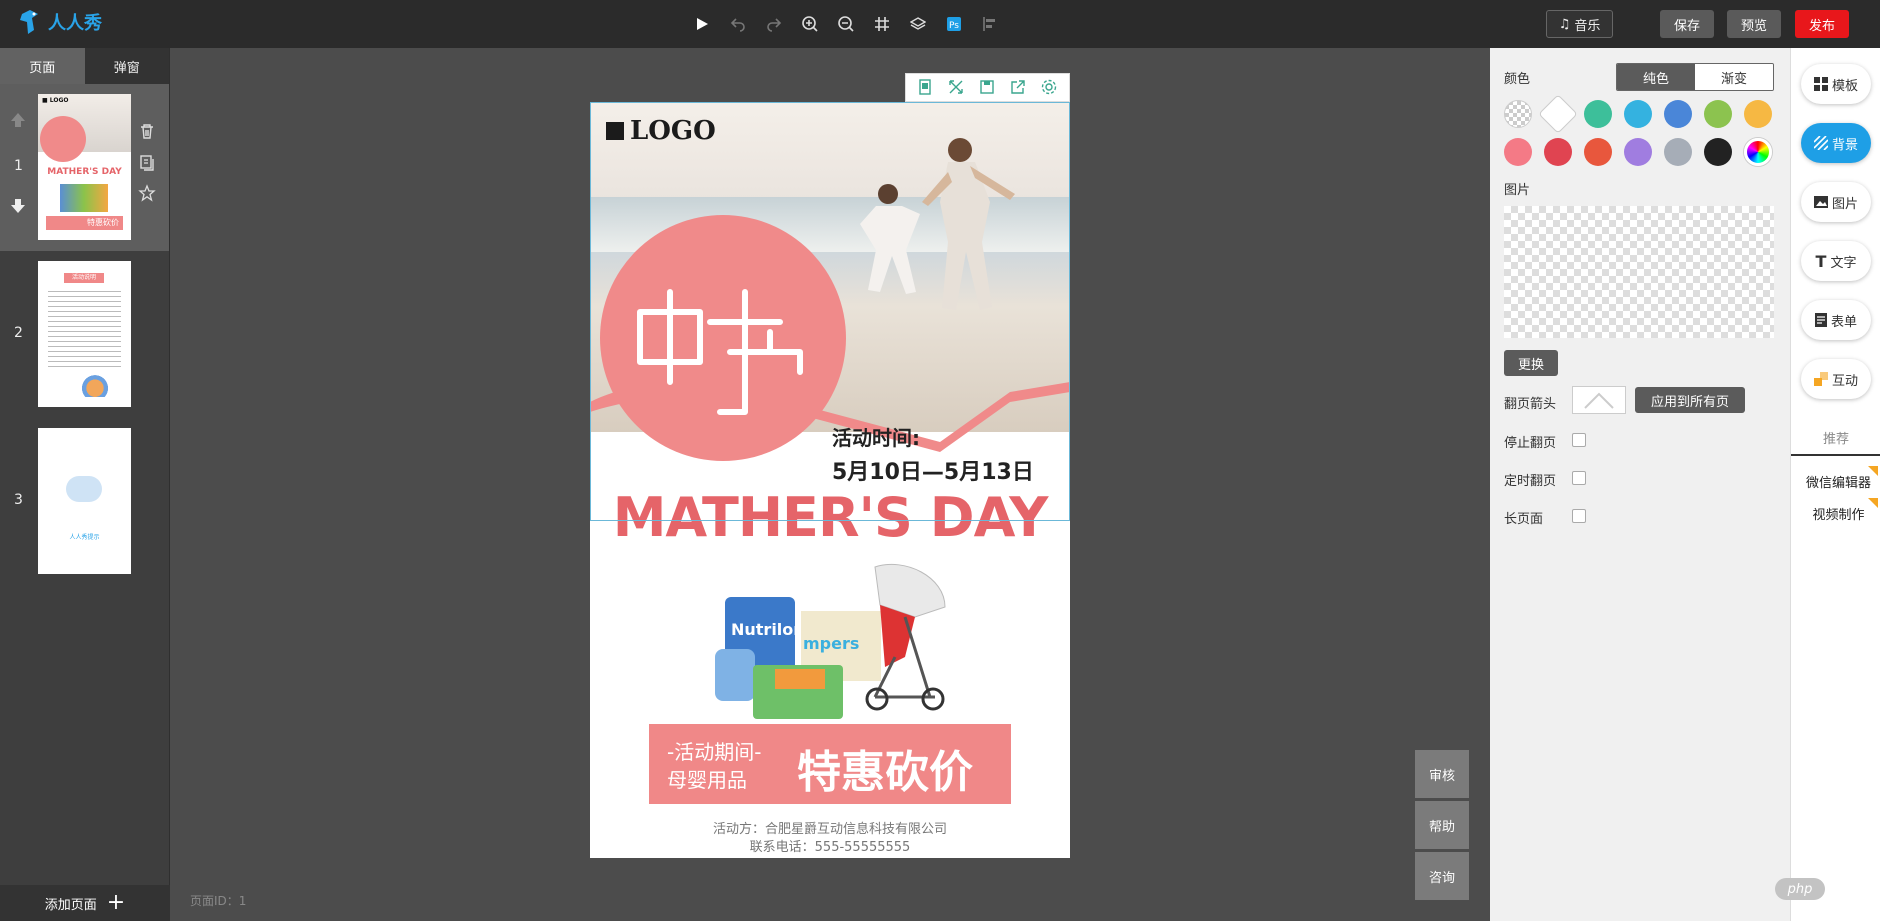 The height and width of the screenshot is (921, 1880). What do you see at coordinates (1530, 404) in the screenshot?
I see `flip-arrow-label: 翻页箭头` at bounding box center [1530, 404].